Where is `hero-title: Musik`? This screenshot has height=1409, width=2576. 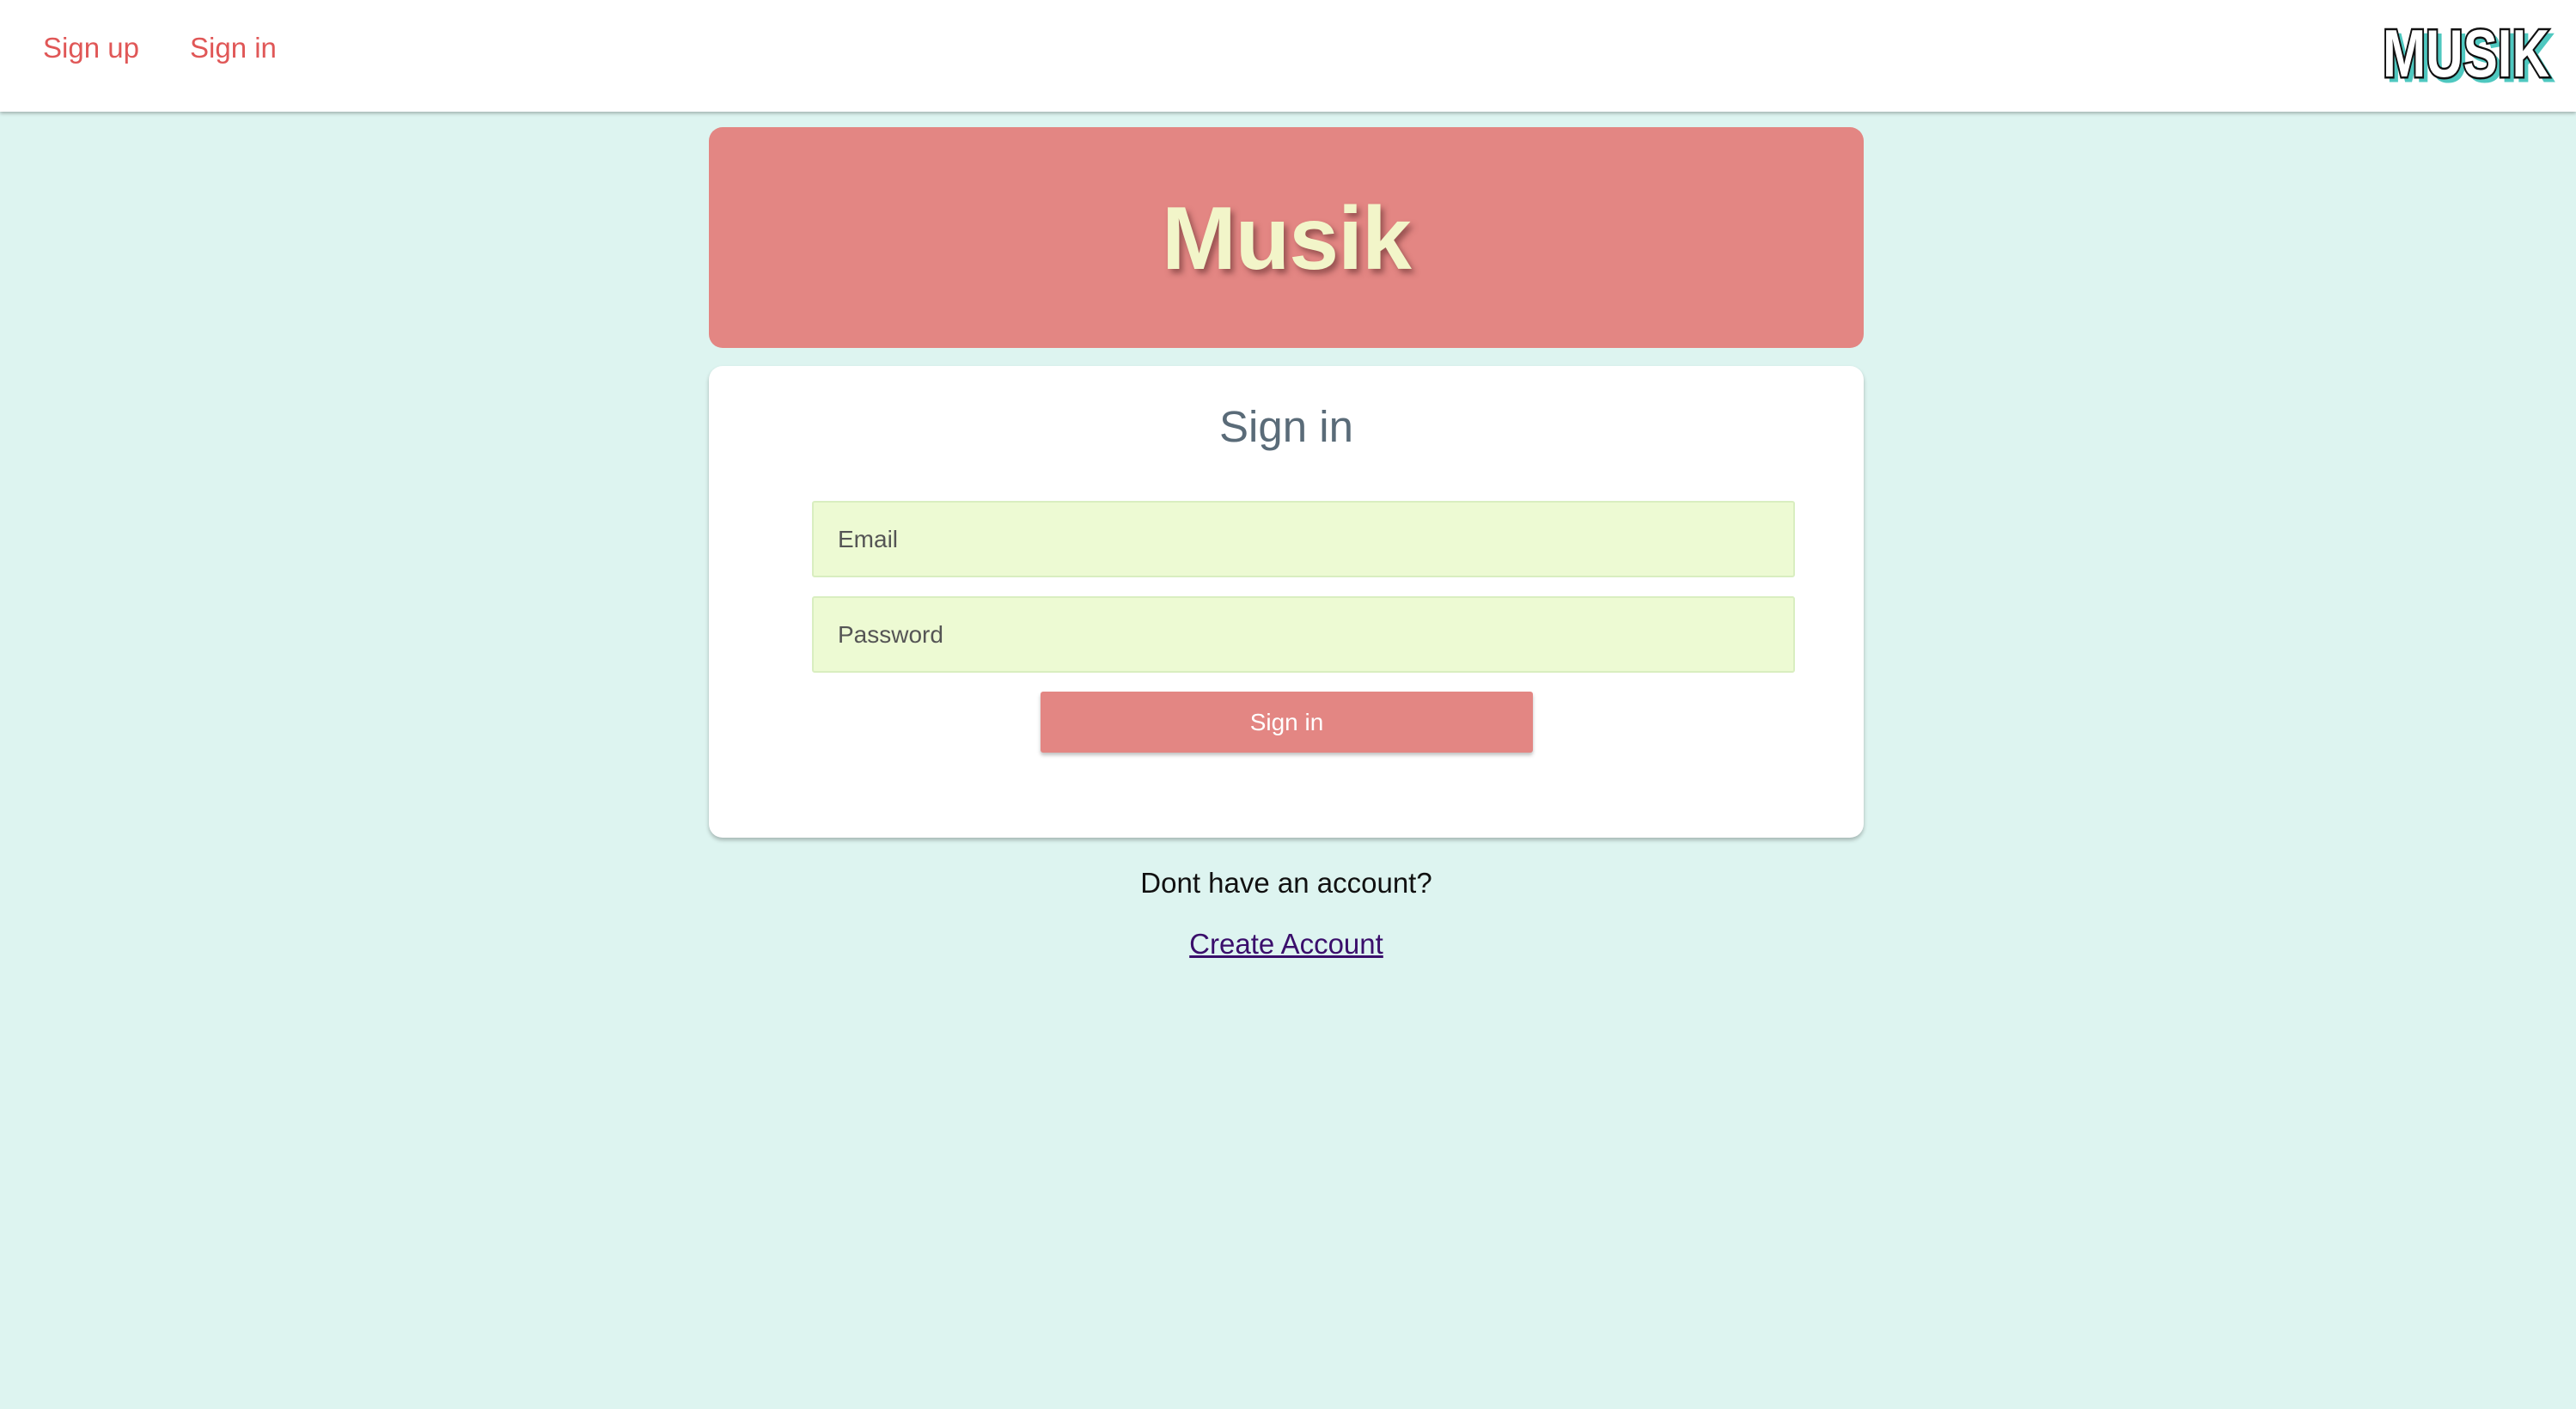 hero-title: Musik is located at coordinates (1287, 239).